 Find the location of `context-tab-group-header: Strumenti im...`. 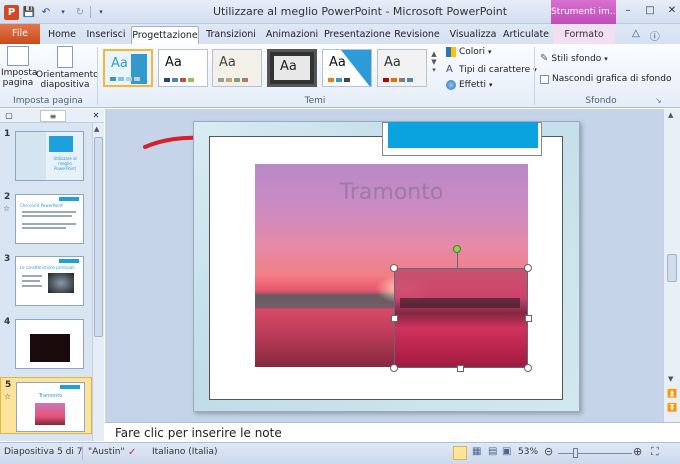

context-tab-group-header: Strumenti im... is located at coordinates (583, 12).